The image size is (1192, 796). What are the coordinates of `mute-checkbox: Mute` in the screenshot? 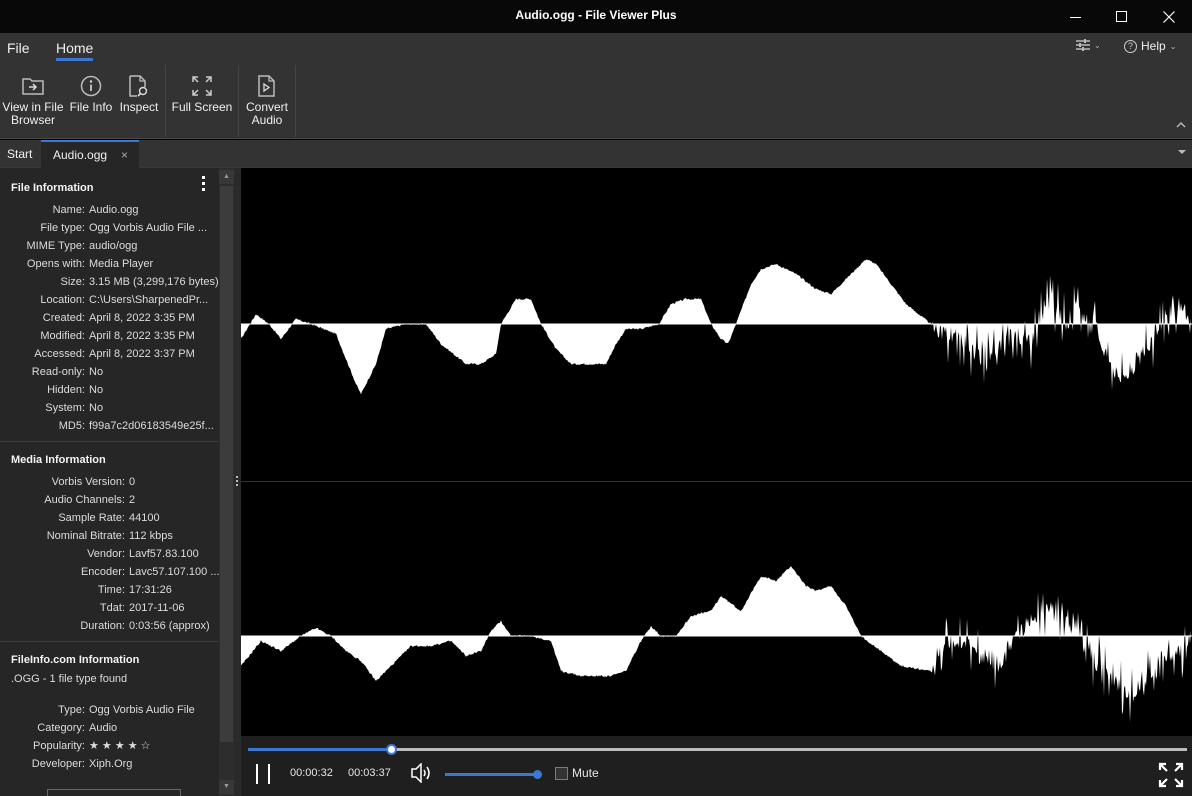 It's located at (577, 773).